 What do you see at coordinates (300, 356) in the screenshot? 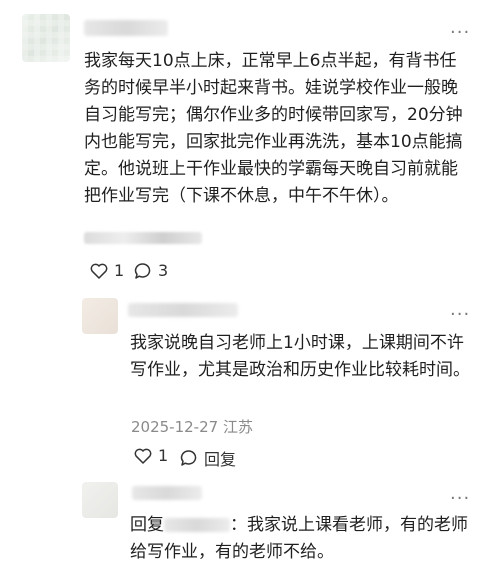
I see `reply1-text: 我家说晚自习老师上1小时课，上课期间不许写作业，尤其是政治和历史作业比较耗时间。` at bounding box center [300, 356].